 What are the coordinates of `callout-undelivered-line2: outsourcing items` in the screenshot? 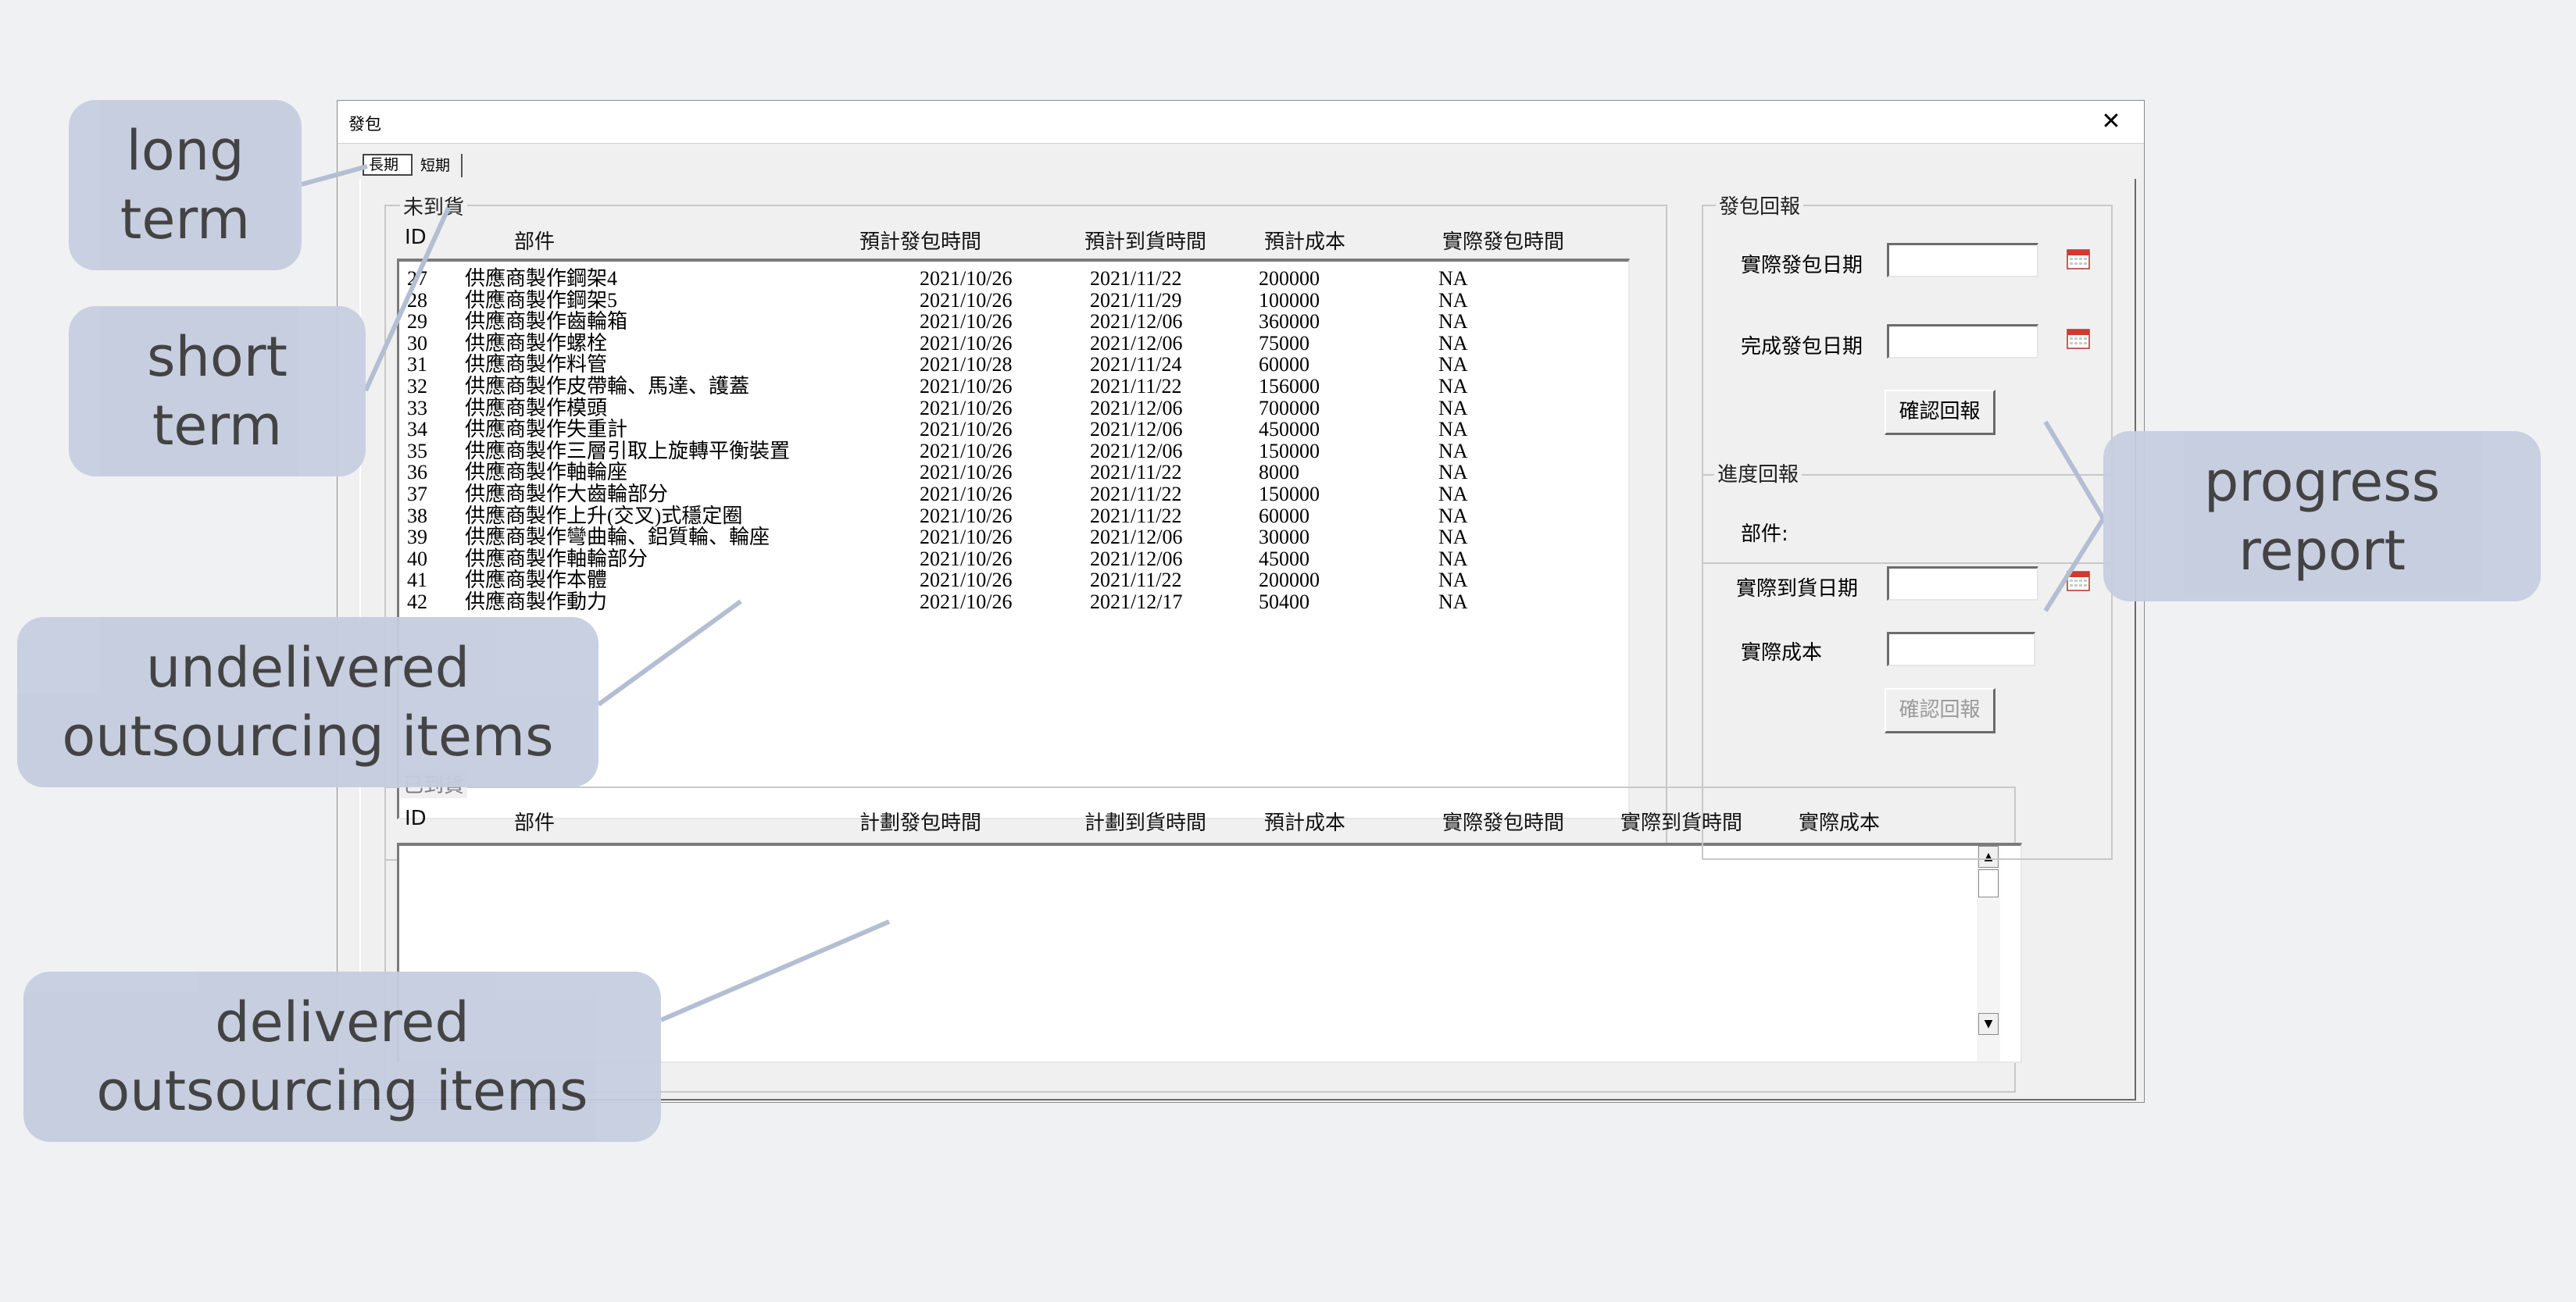 It's located at (308, 737).